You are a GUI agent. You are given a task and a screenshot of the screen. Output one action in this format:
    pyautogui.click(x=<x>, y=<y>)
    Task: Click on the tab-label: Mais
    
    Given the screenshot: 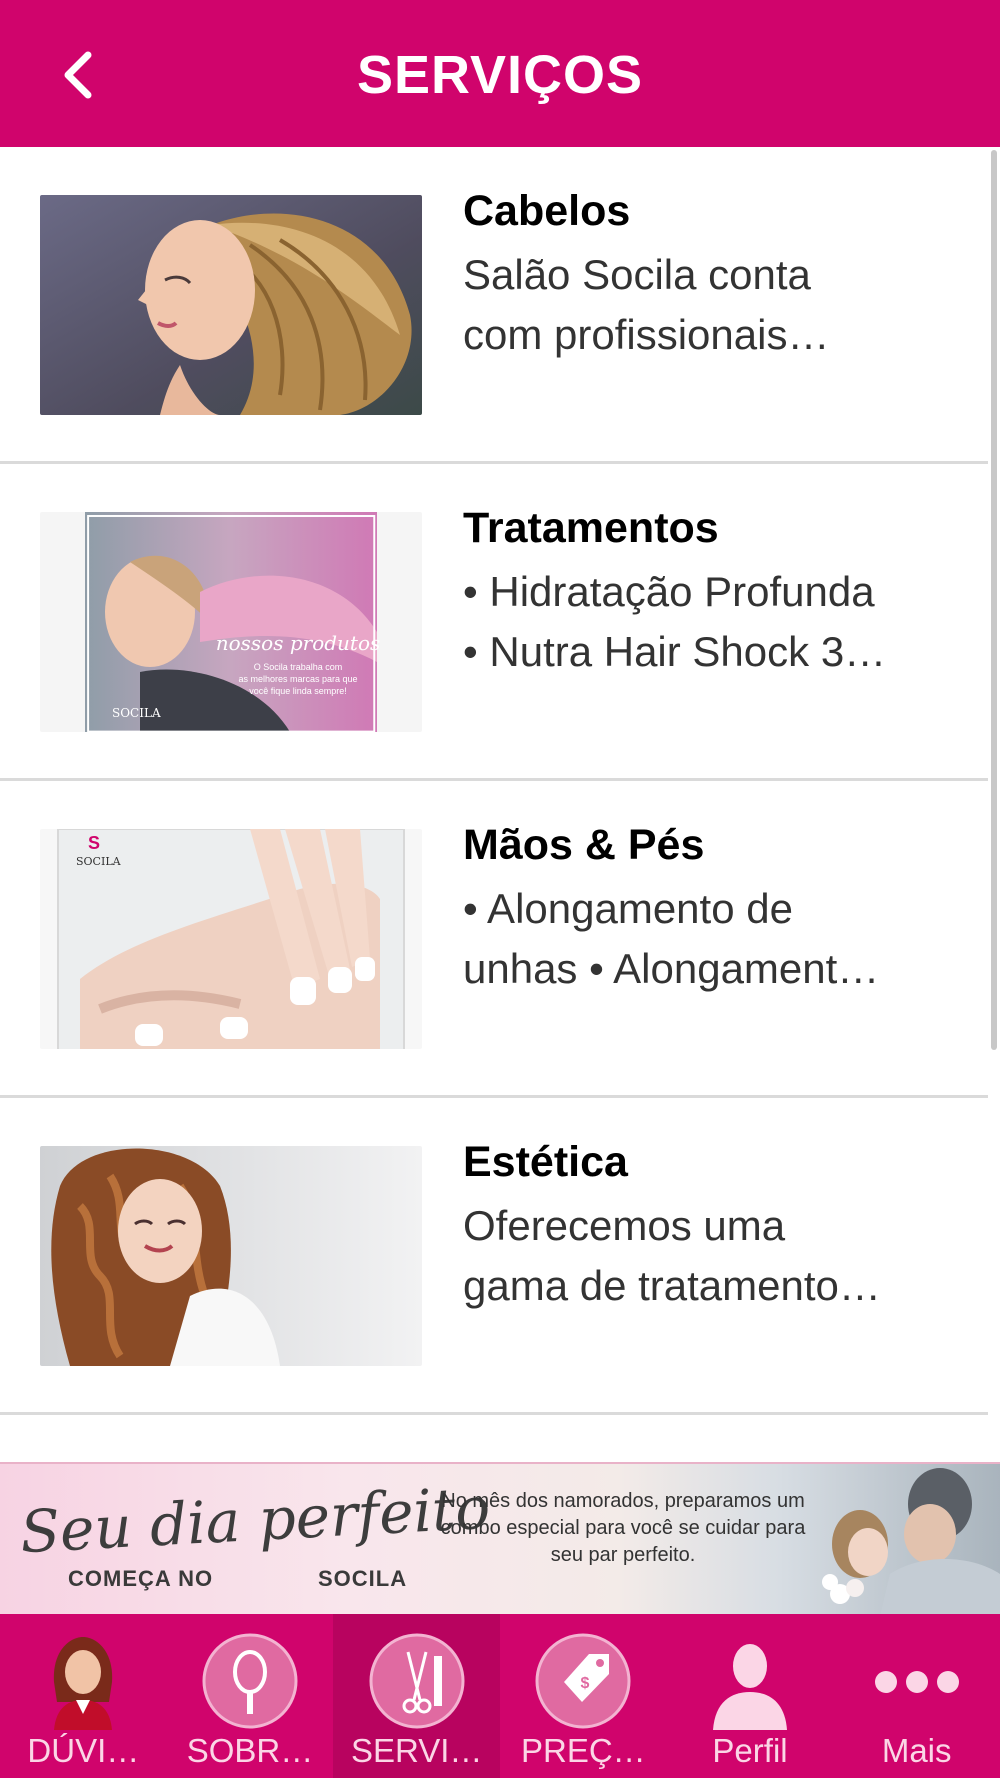 What is the action you would take?
    pyautogui.click(x=916, y=1750)
    